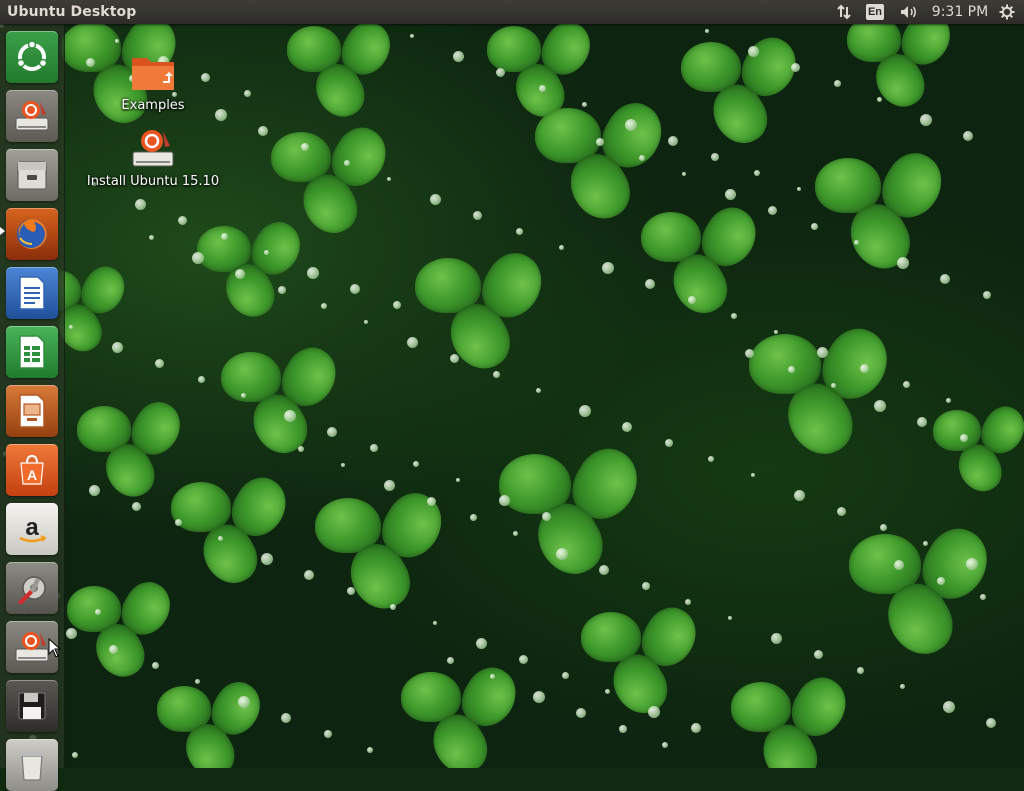  Describe the element at coordinates (960, 12) in the screenshot. I see `clock: 9:31 PM` at that location.